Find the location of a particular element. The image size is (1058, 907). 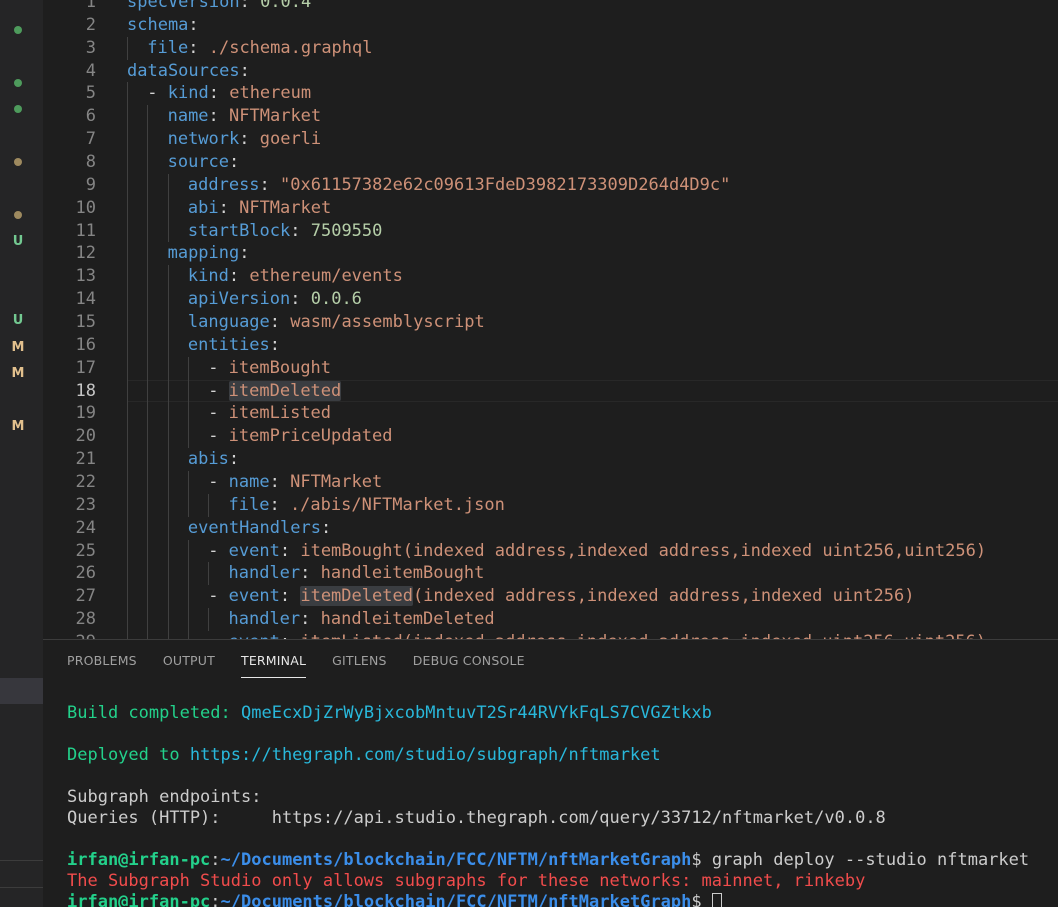

code-line: 11 startBlock: 7509550 is located at coordinates (550, 231).